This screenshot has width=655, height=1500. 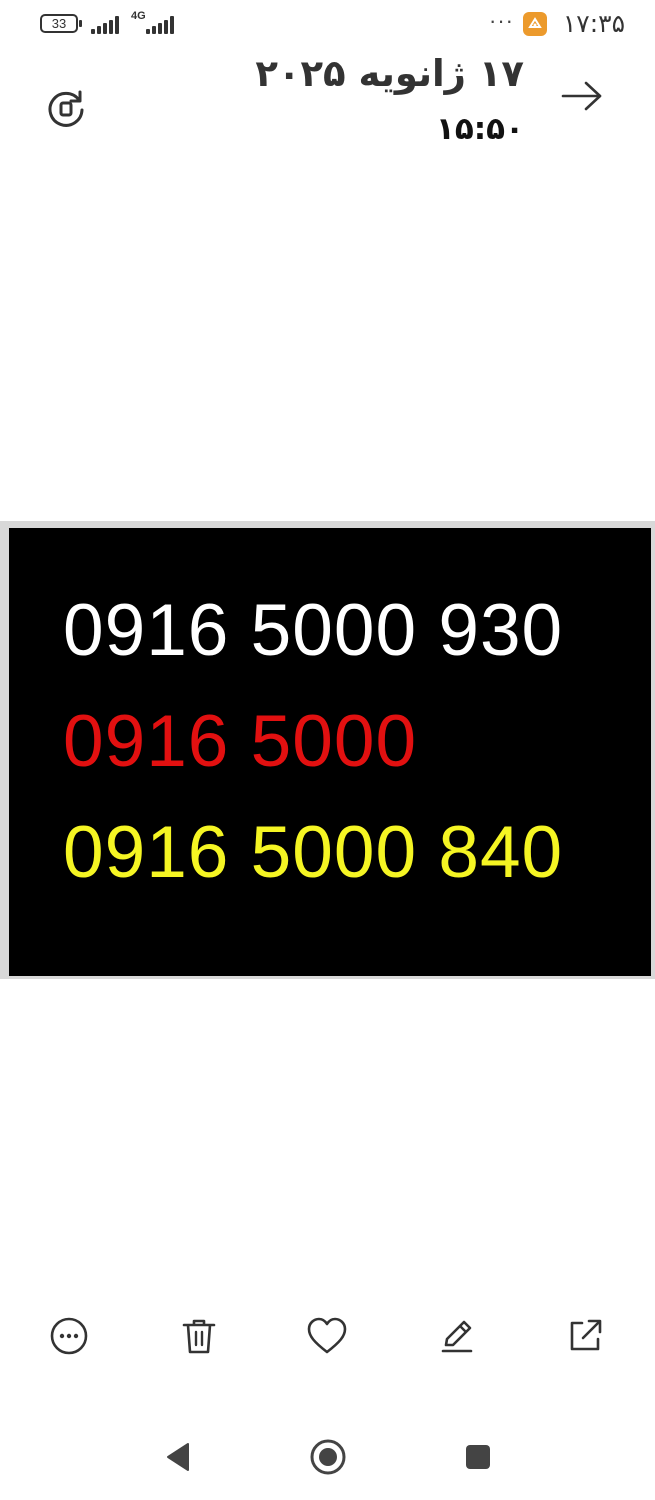 I want to click on rotate-icon, so click(x=66, y=108).